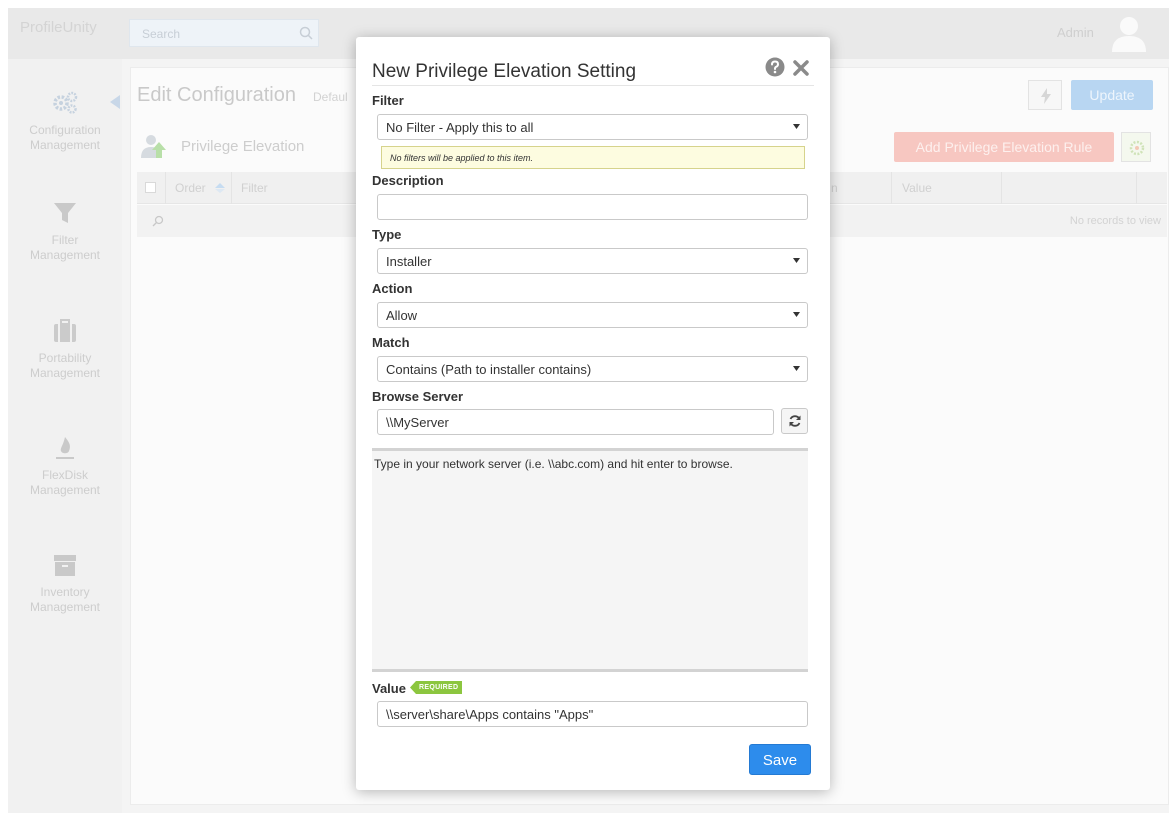 Image resolution: width=1169 pixels, height=813 pixels. What do you see at coordinates (592, 261) in the screenshot?
I see `type-select: Installer` at bounding box center [592, 261].